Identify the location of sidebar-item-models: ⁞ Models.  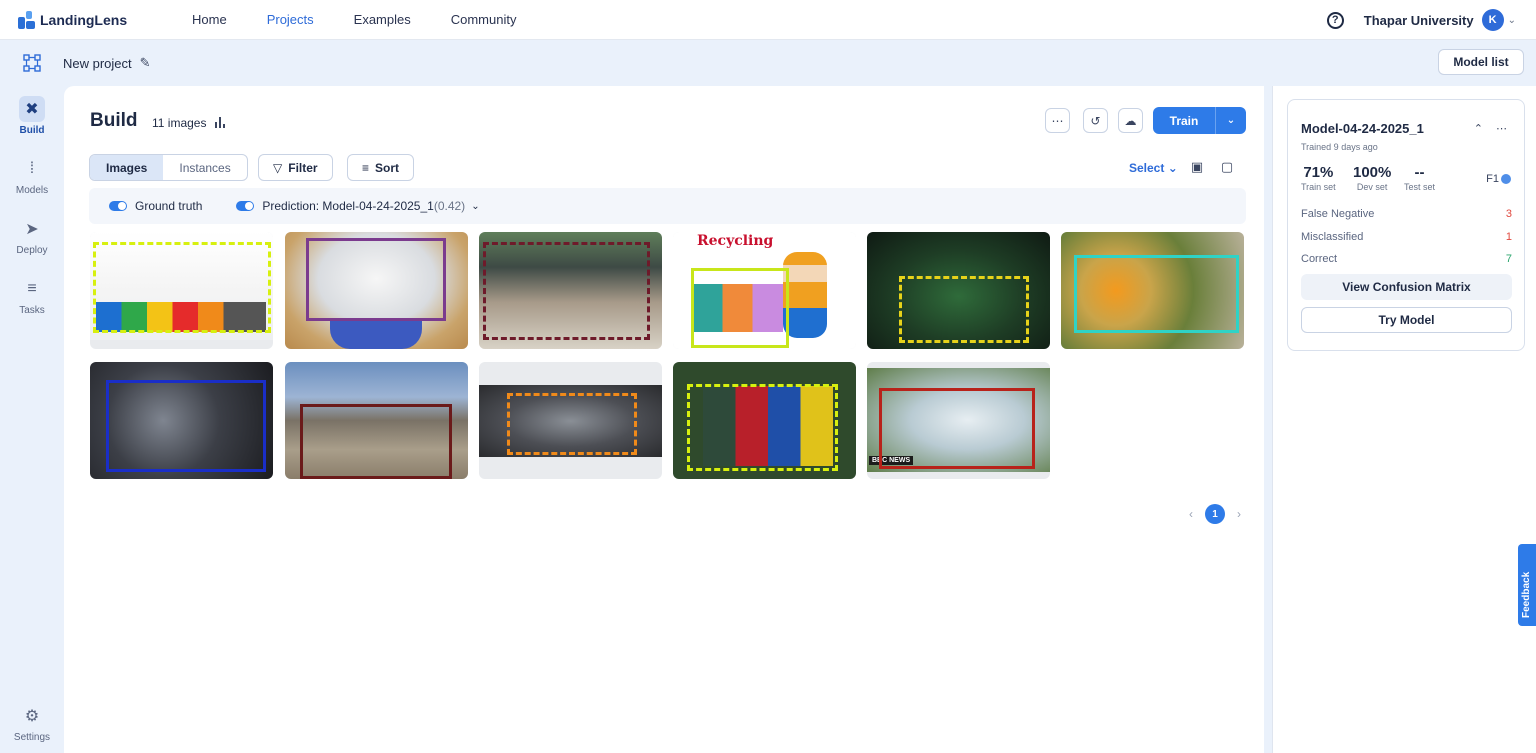
(32, 176).